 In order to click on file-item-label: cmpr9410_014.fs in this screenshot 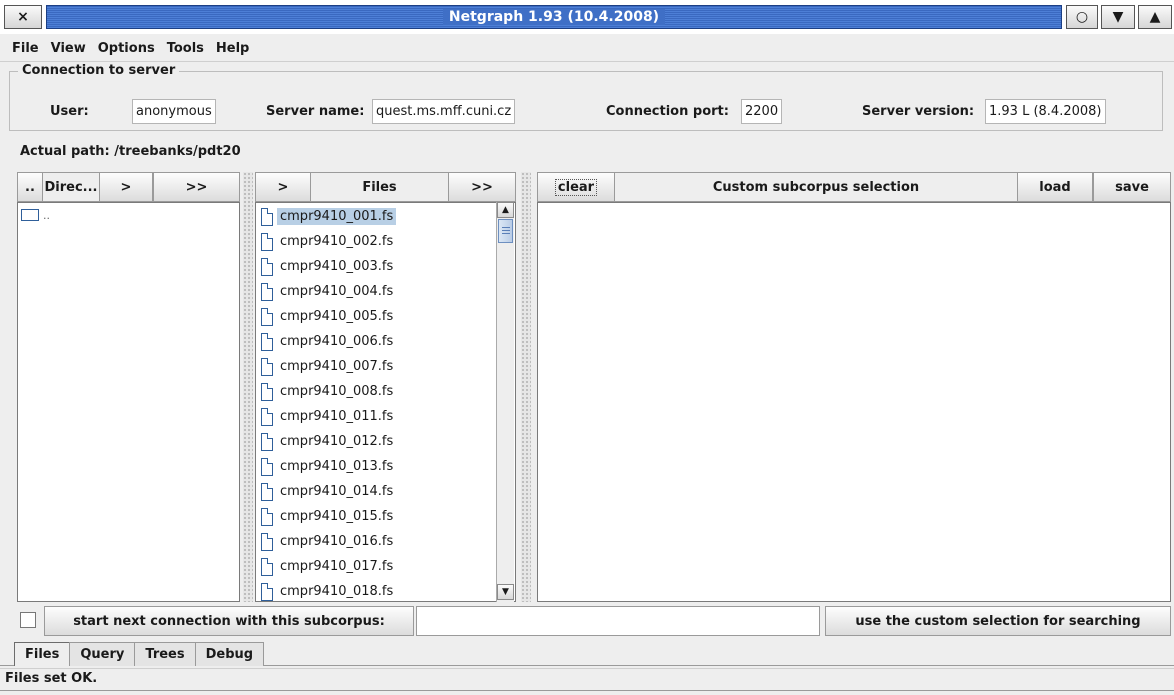, I will do `click(337, 491)`.